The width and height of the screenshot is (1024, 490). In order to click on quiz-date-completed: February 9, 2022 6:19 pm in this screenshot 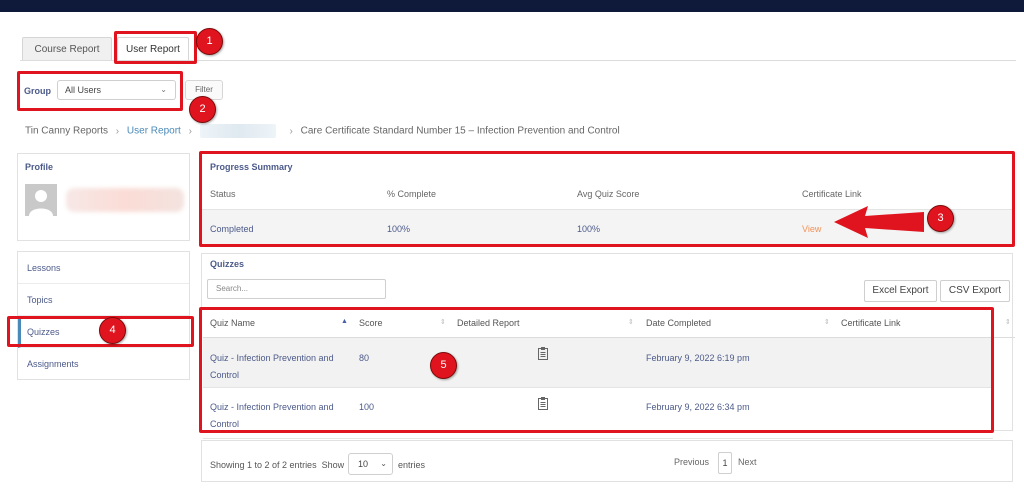, I will do `click(698, 358)`.